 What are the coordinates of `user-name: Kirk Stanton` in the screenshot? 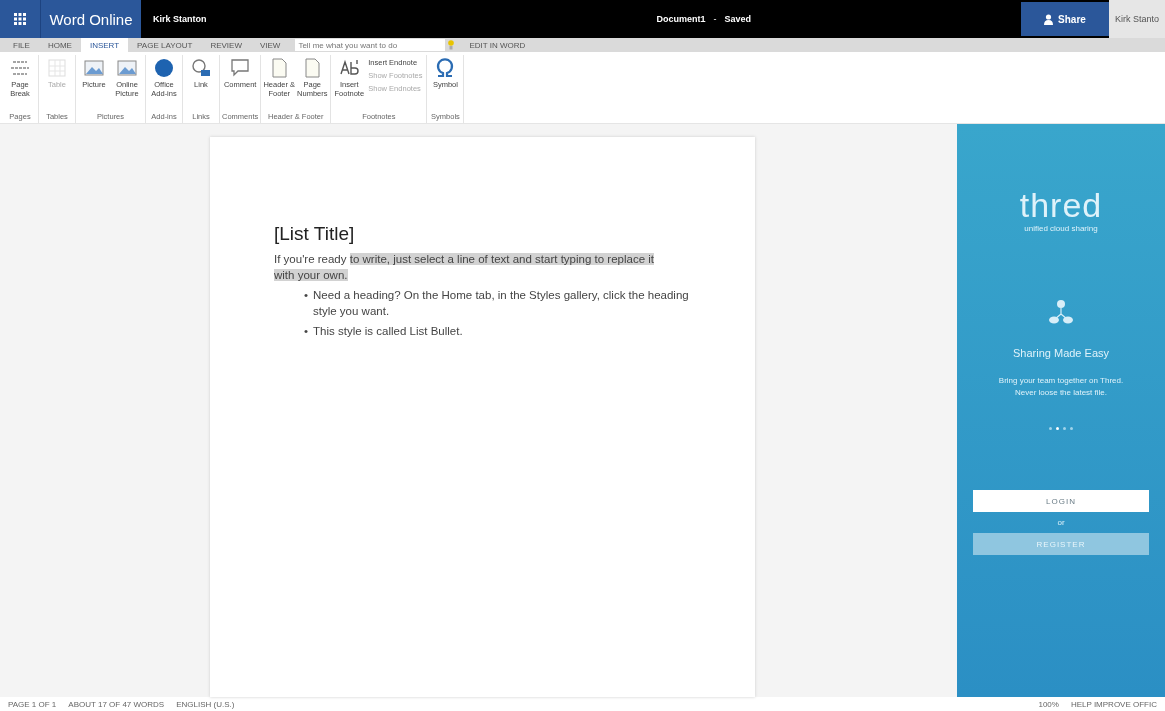 It's located at (180, 19).